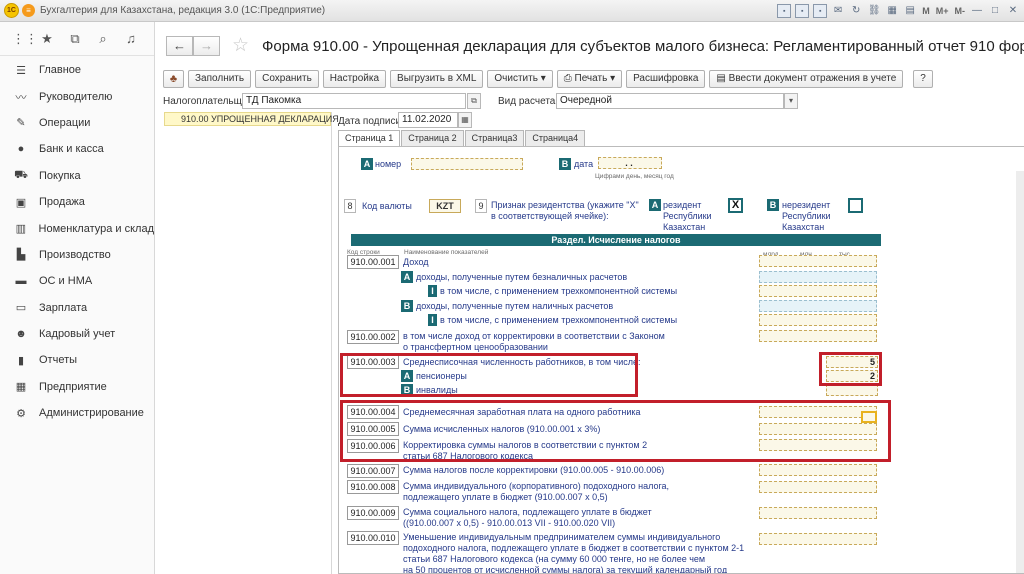 The width and height of the screenshot is (1024, 574). Describe the element at coordinates (179, 46) in the screenshot. I see `back-button: ←` at that location.